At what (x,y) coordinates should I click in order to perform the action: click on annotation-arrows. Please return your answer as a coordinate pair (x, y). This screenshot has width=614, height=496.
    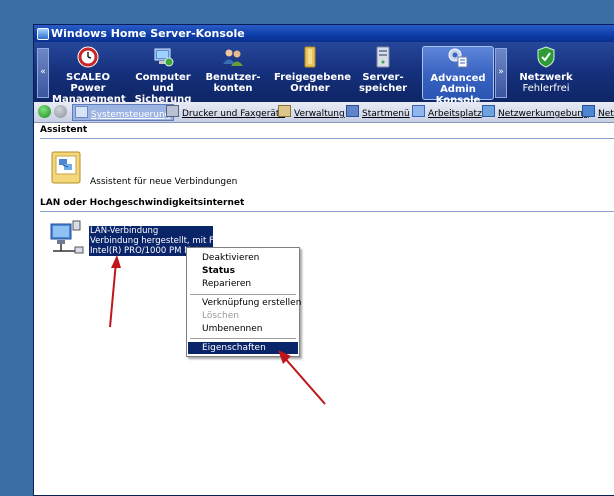
    Looking at the image, I should click on (217, 330).